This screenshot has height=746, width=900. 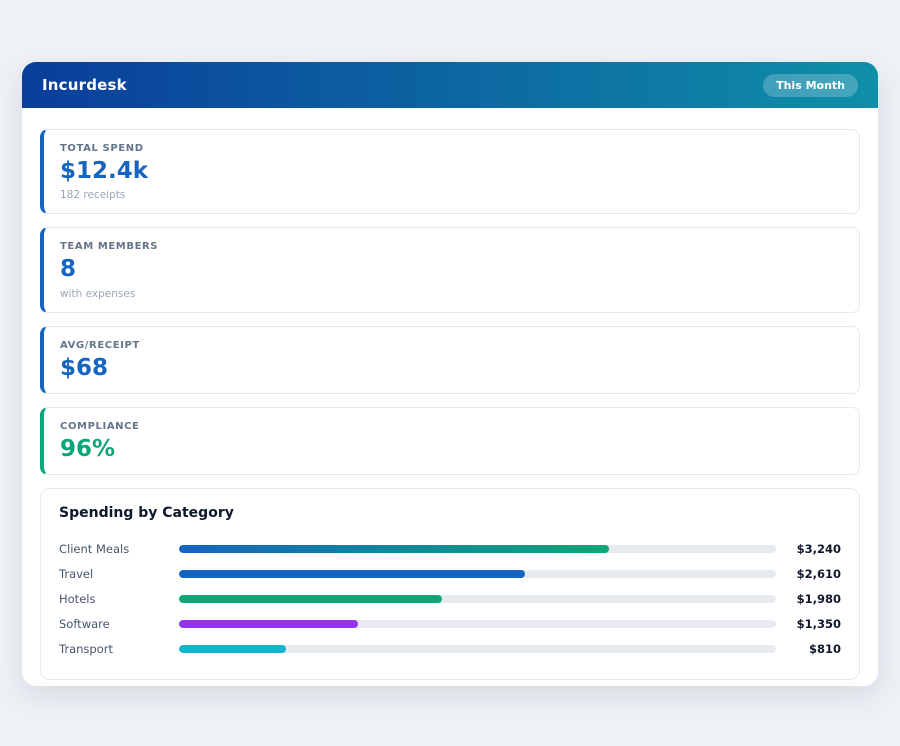 What do you see at coordinates (818, 548) in the screenshot?
I see `category-value: $3,240` at bounding box center [818, 548].